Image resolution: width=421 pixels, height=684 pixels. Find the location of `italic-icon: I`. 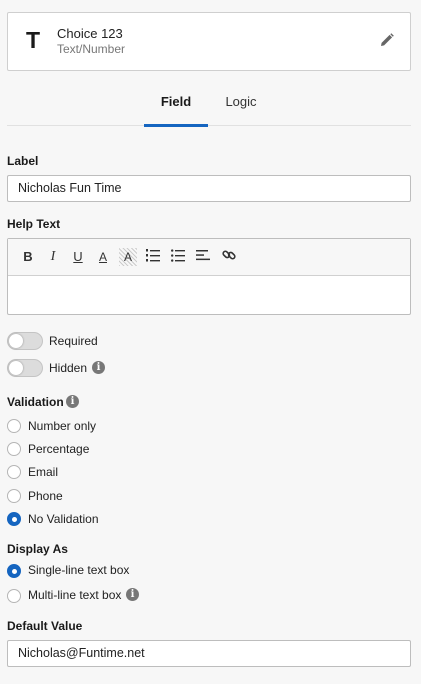

italic-icon: I is located at coordinates (53, 257).